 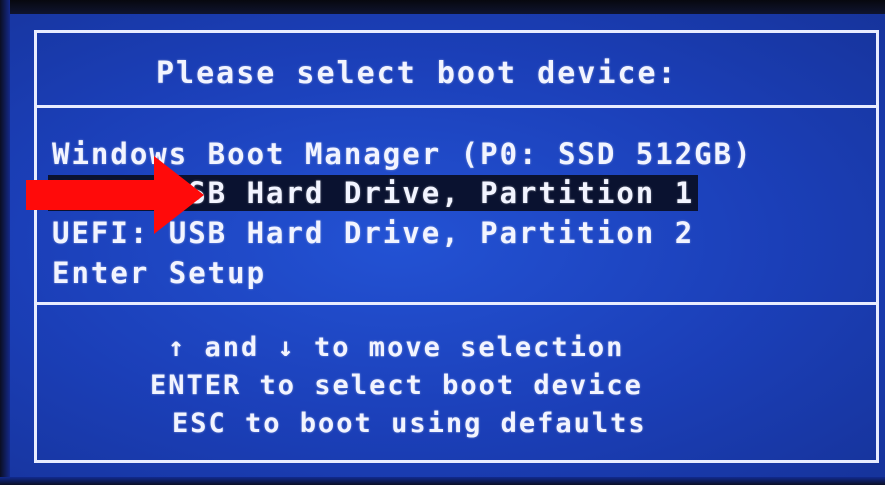 I want to click on page-title: Please select boot device:, so click(x=417, y=73).